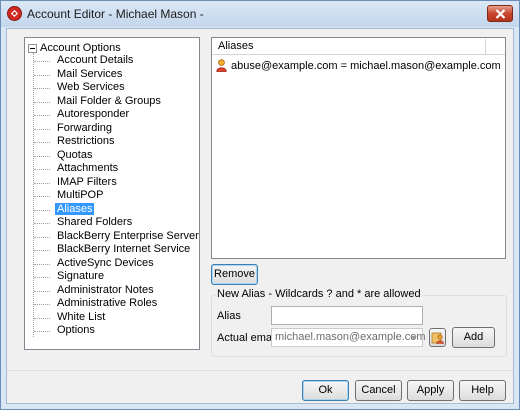 This screenshot has height=410, width=520. I want to click on address-book-icon, so click(437, 338).